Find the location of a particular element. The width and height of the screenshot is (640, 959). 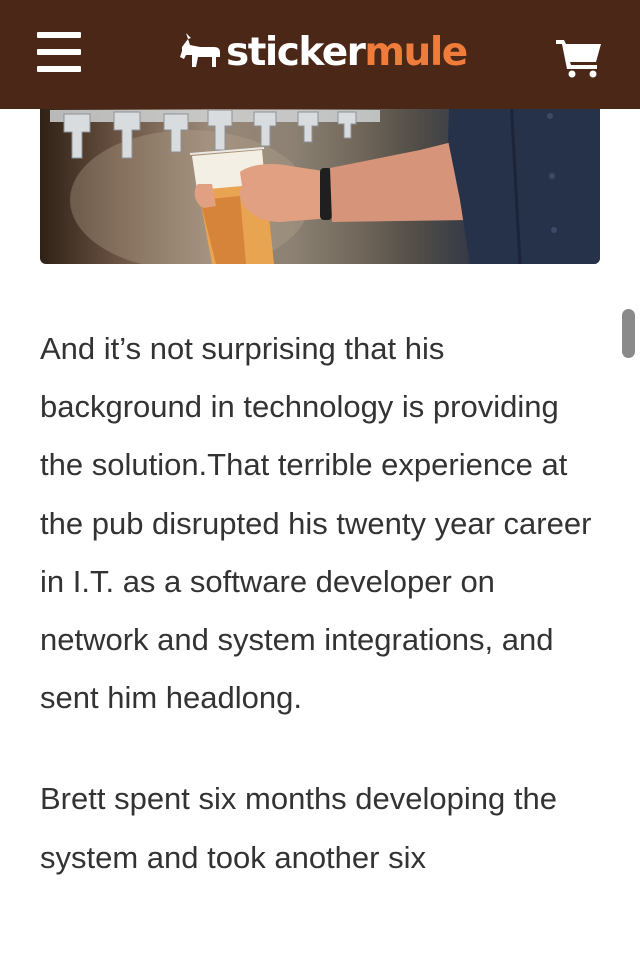

site-header: sticker mule is located at coordinates (320, 54).